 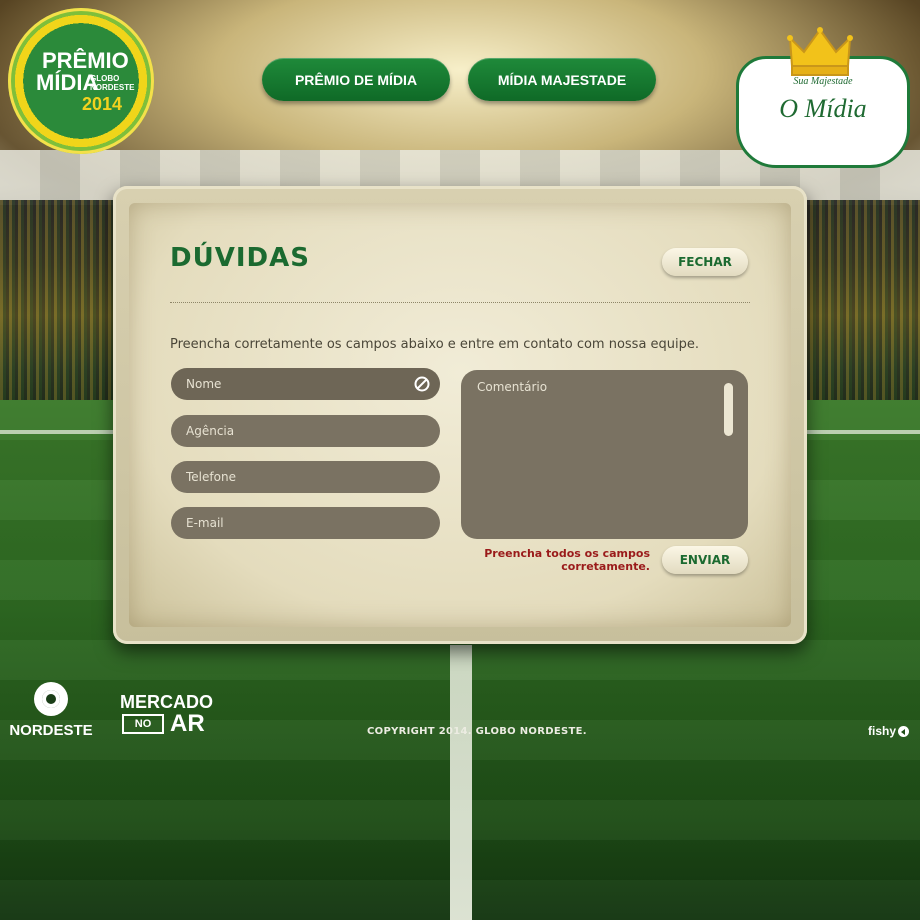 What do you see at coordinates (605, 566) in the screenshot?
I see `error-line-2: corretamente.` at bounding box center [605, 566].